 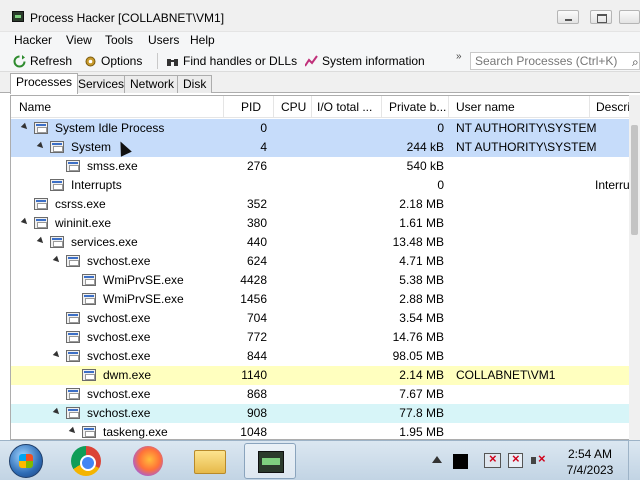 I want to click on clock-time: 2:54 AM, so click(x=590, y=454).